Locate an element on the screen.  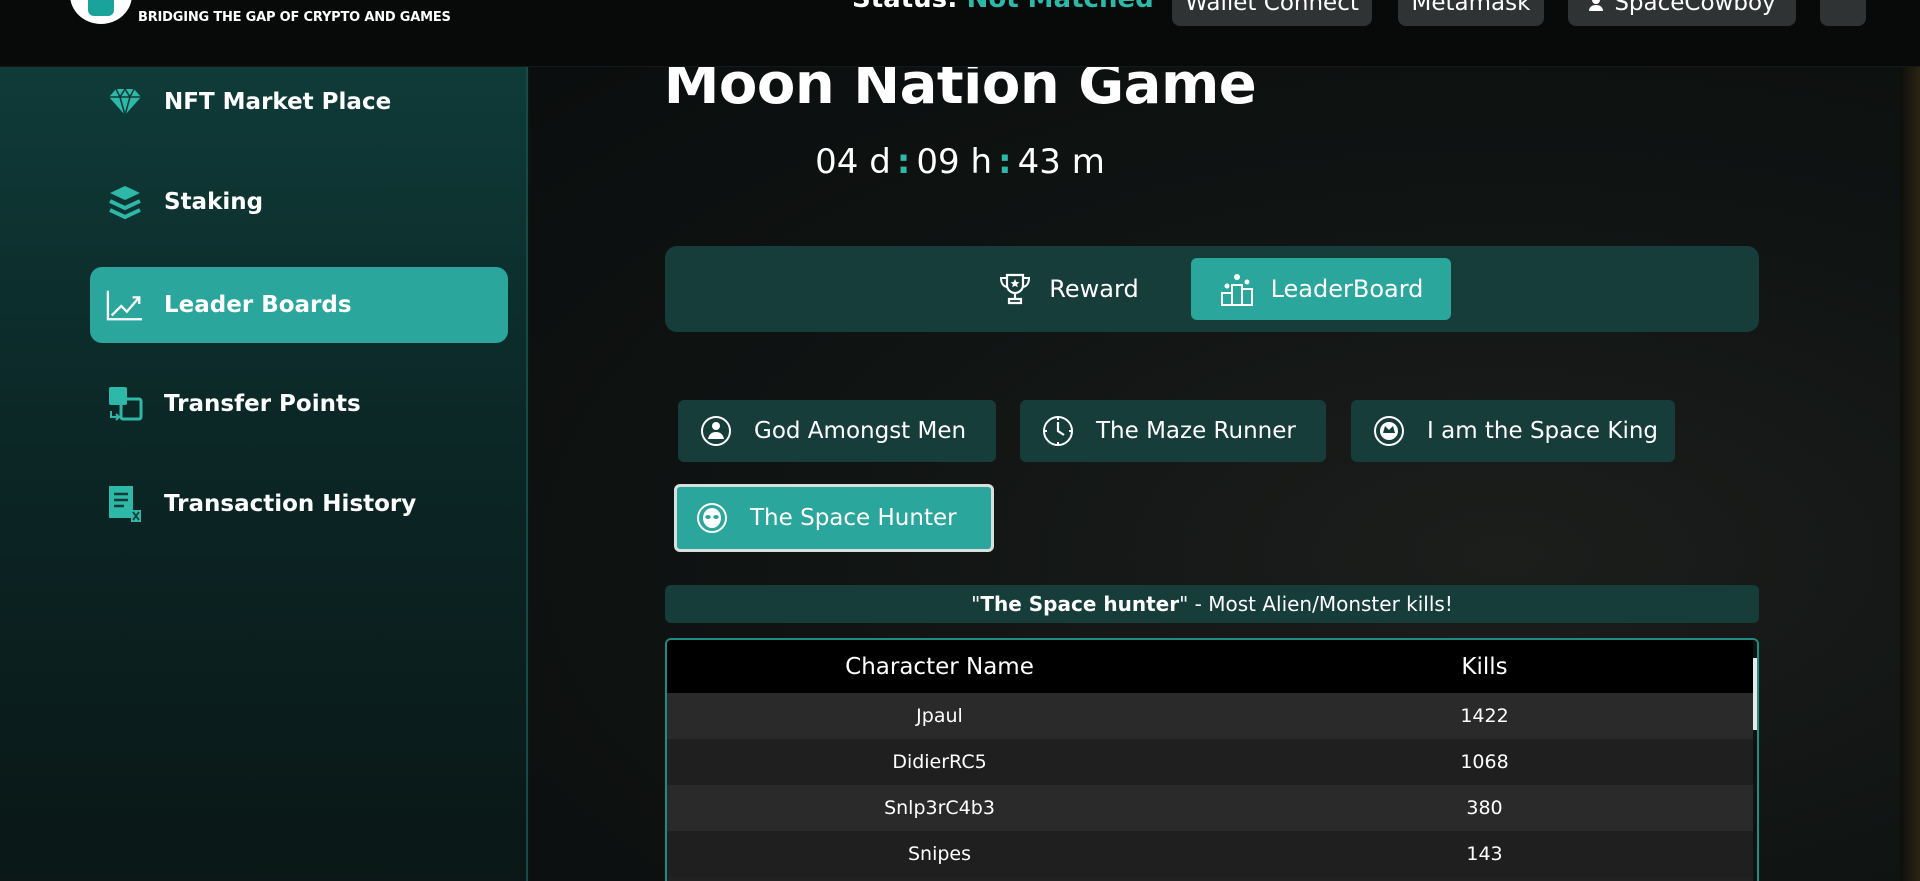
category-the-maze-runner: The Maze Runner is located at coordinates (1173, 431).